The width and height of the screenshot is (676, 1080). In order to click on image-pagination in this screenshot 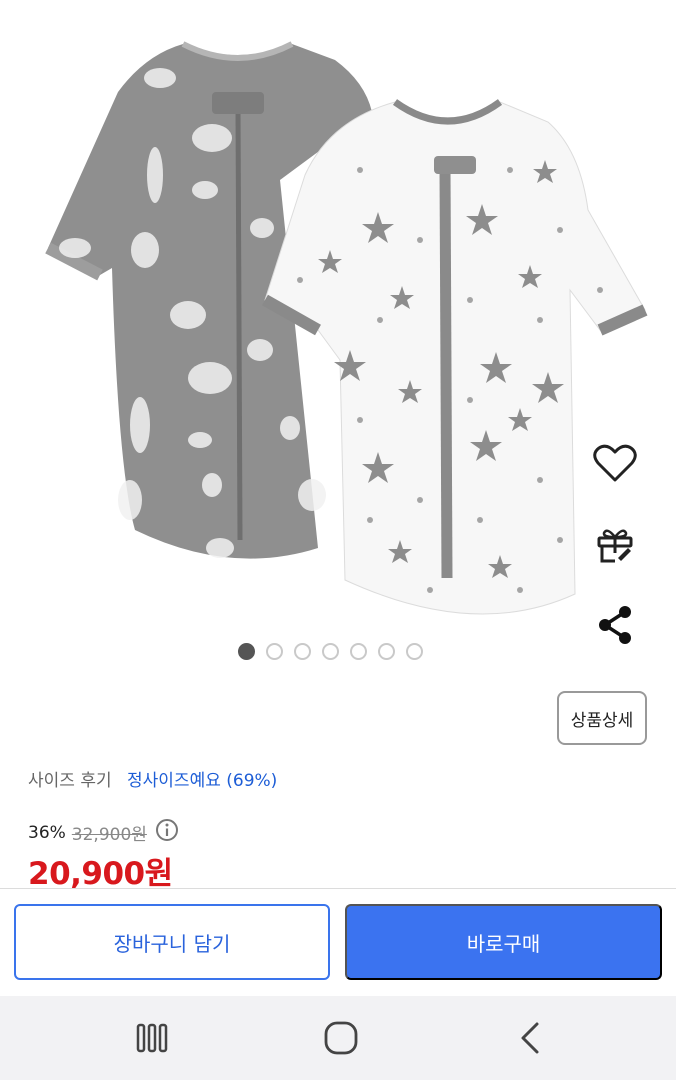, I will do `click(338, 653)`.